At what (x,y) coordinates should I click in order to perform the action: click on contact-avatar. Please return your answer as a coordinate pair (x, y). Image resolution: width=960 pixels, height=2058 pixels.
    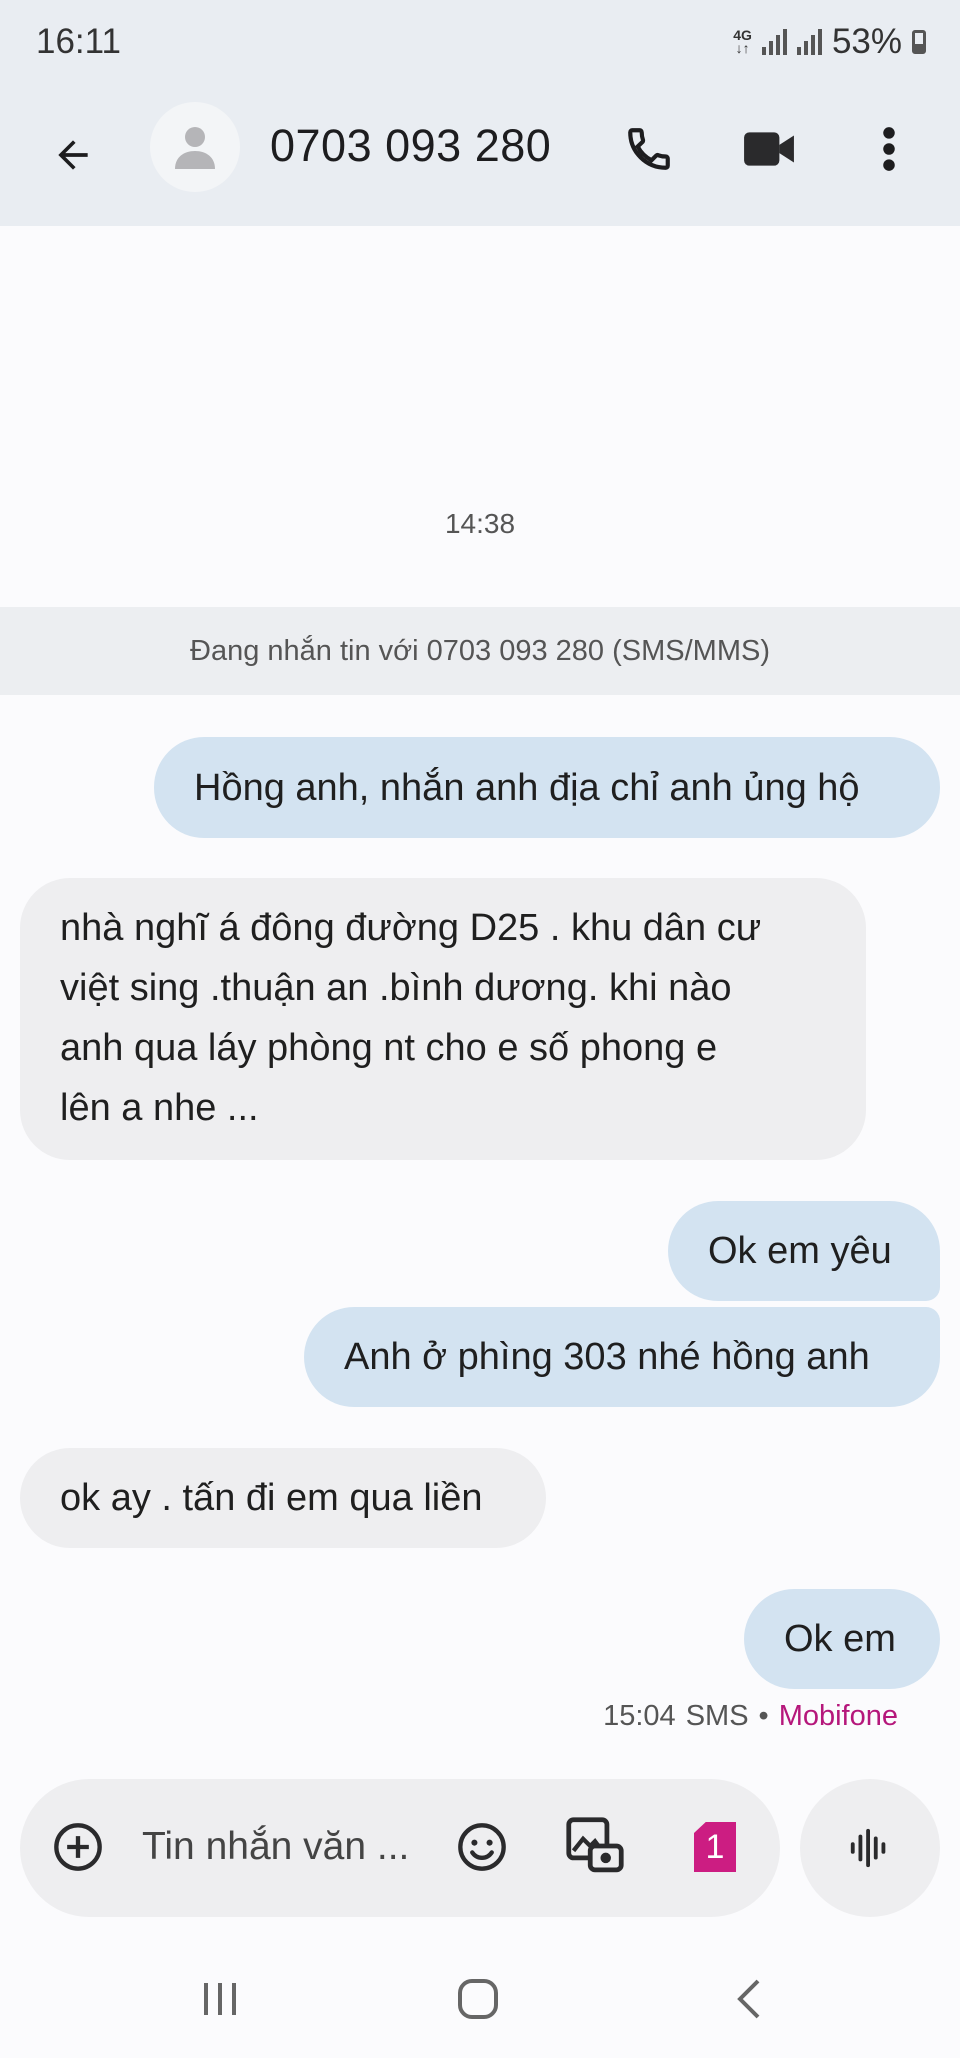
    Looking at the image, I should click on (195, 147).